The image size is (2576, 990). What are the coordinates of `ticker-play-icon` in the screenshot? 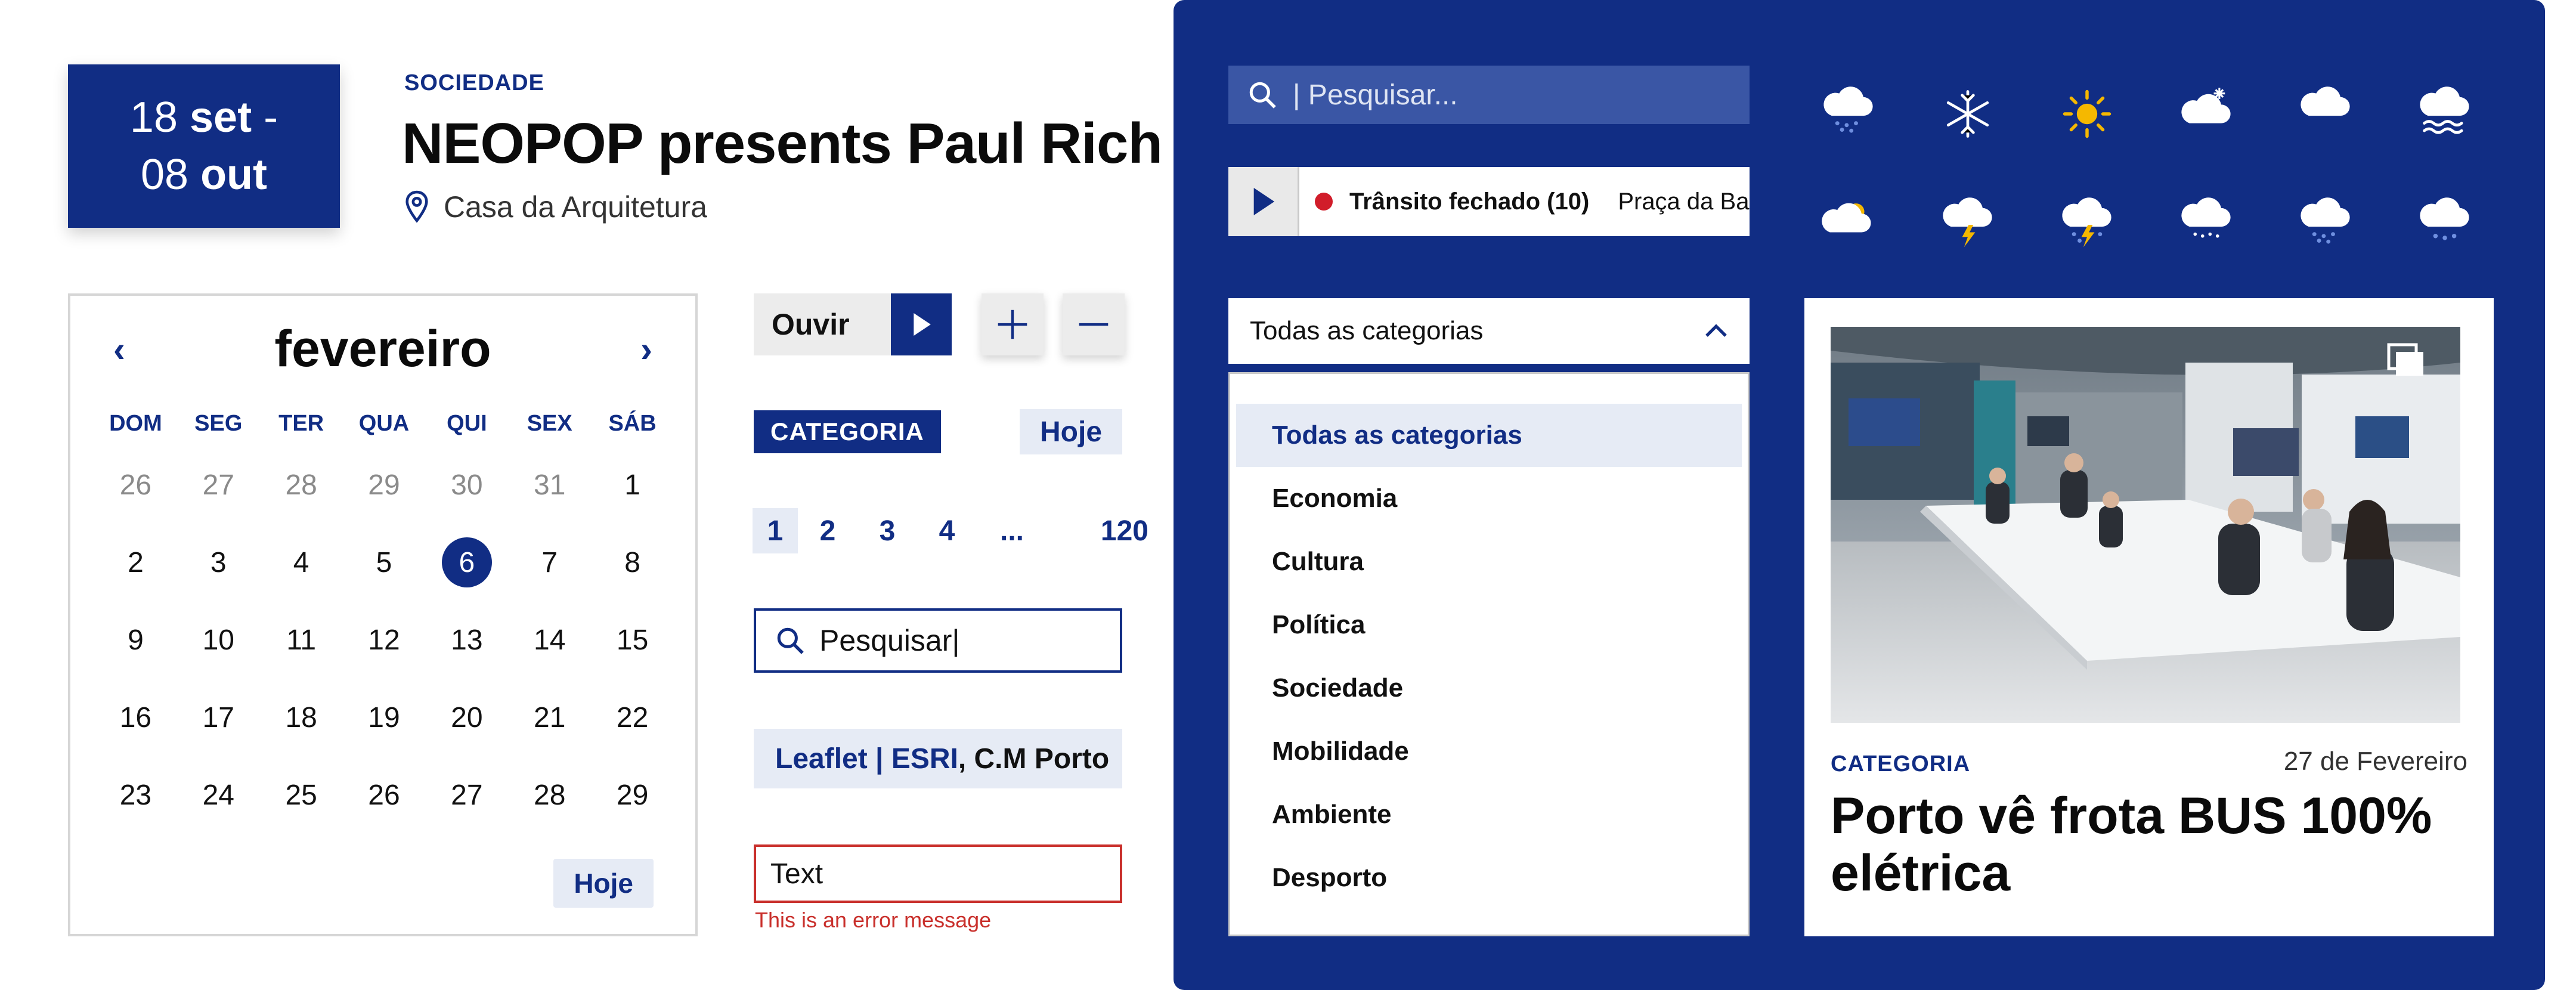 It's located at (1264, 201).